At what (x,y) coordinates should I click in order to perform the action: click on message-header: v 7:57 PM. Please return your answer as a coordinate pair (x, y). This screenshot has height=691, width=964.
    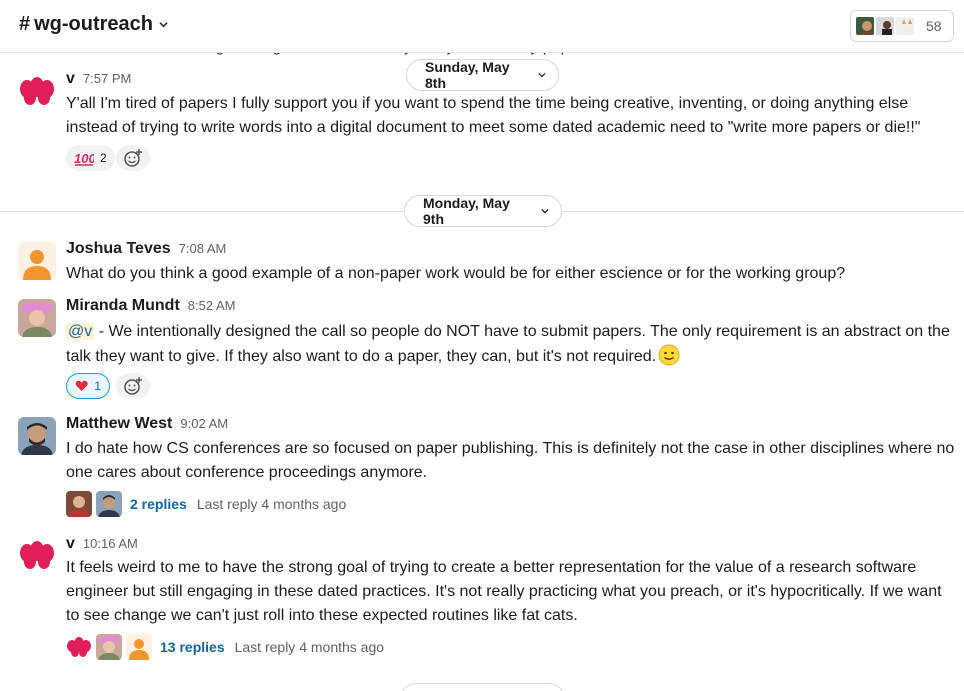
    Looking at the image, I should click on (98, 79).